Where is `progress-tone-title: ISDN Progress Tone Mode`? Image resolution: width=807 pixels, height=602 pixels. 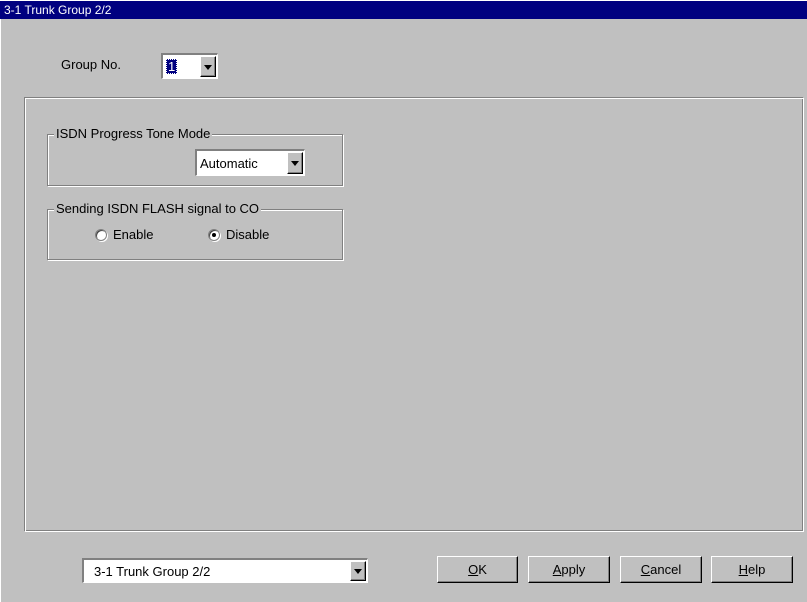 progress-tone-title: ISDN Progress Tone Mode is located at coordinates (133, 133).